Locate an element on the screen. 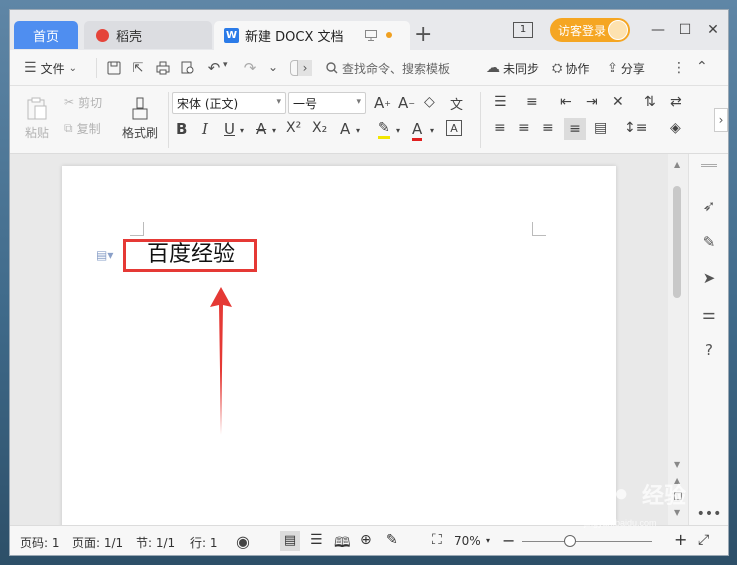  font-name-select: 宋体 (正文) ▾ is located at coordinates (229, 103).